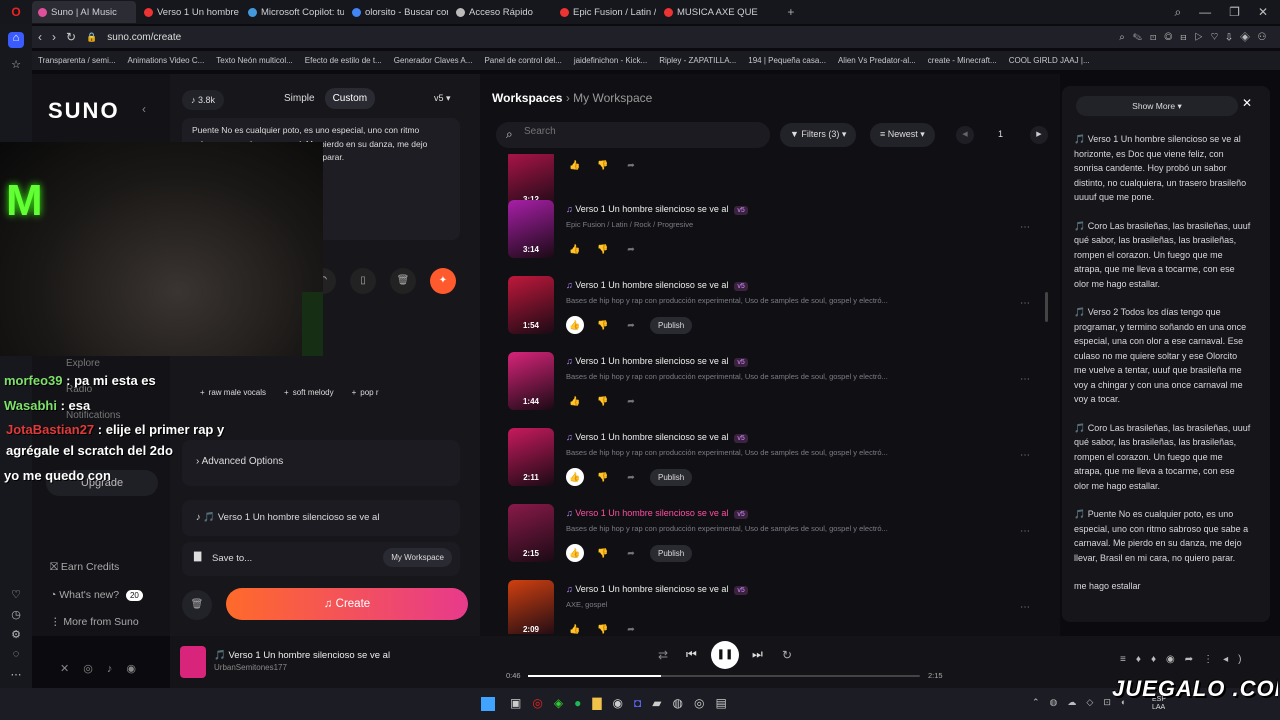  Describe the element at coordinates (1186, 659) in the screenshot. I see `player-actions: ≡♦♦◉➦⋮◂)` at that location.